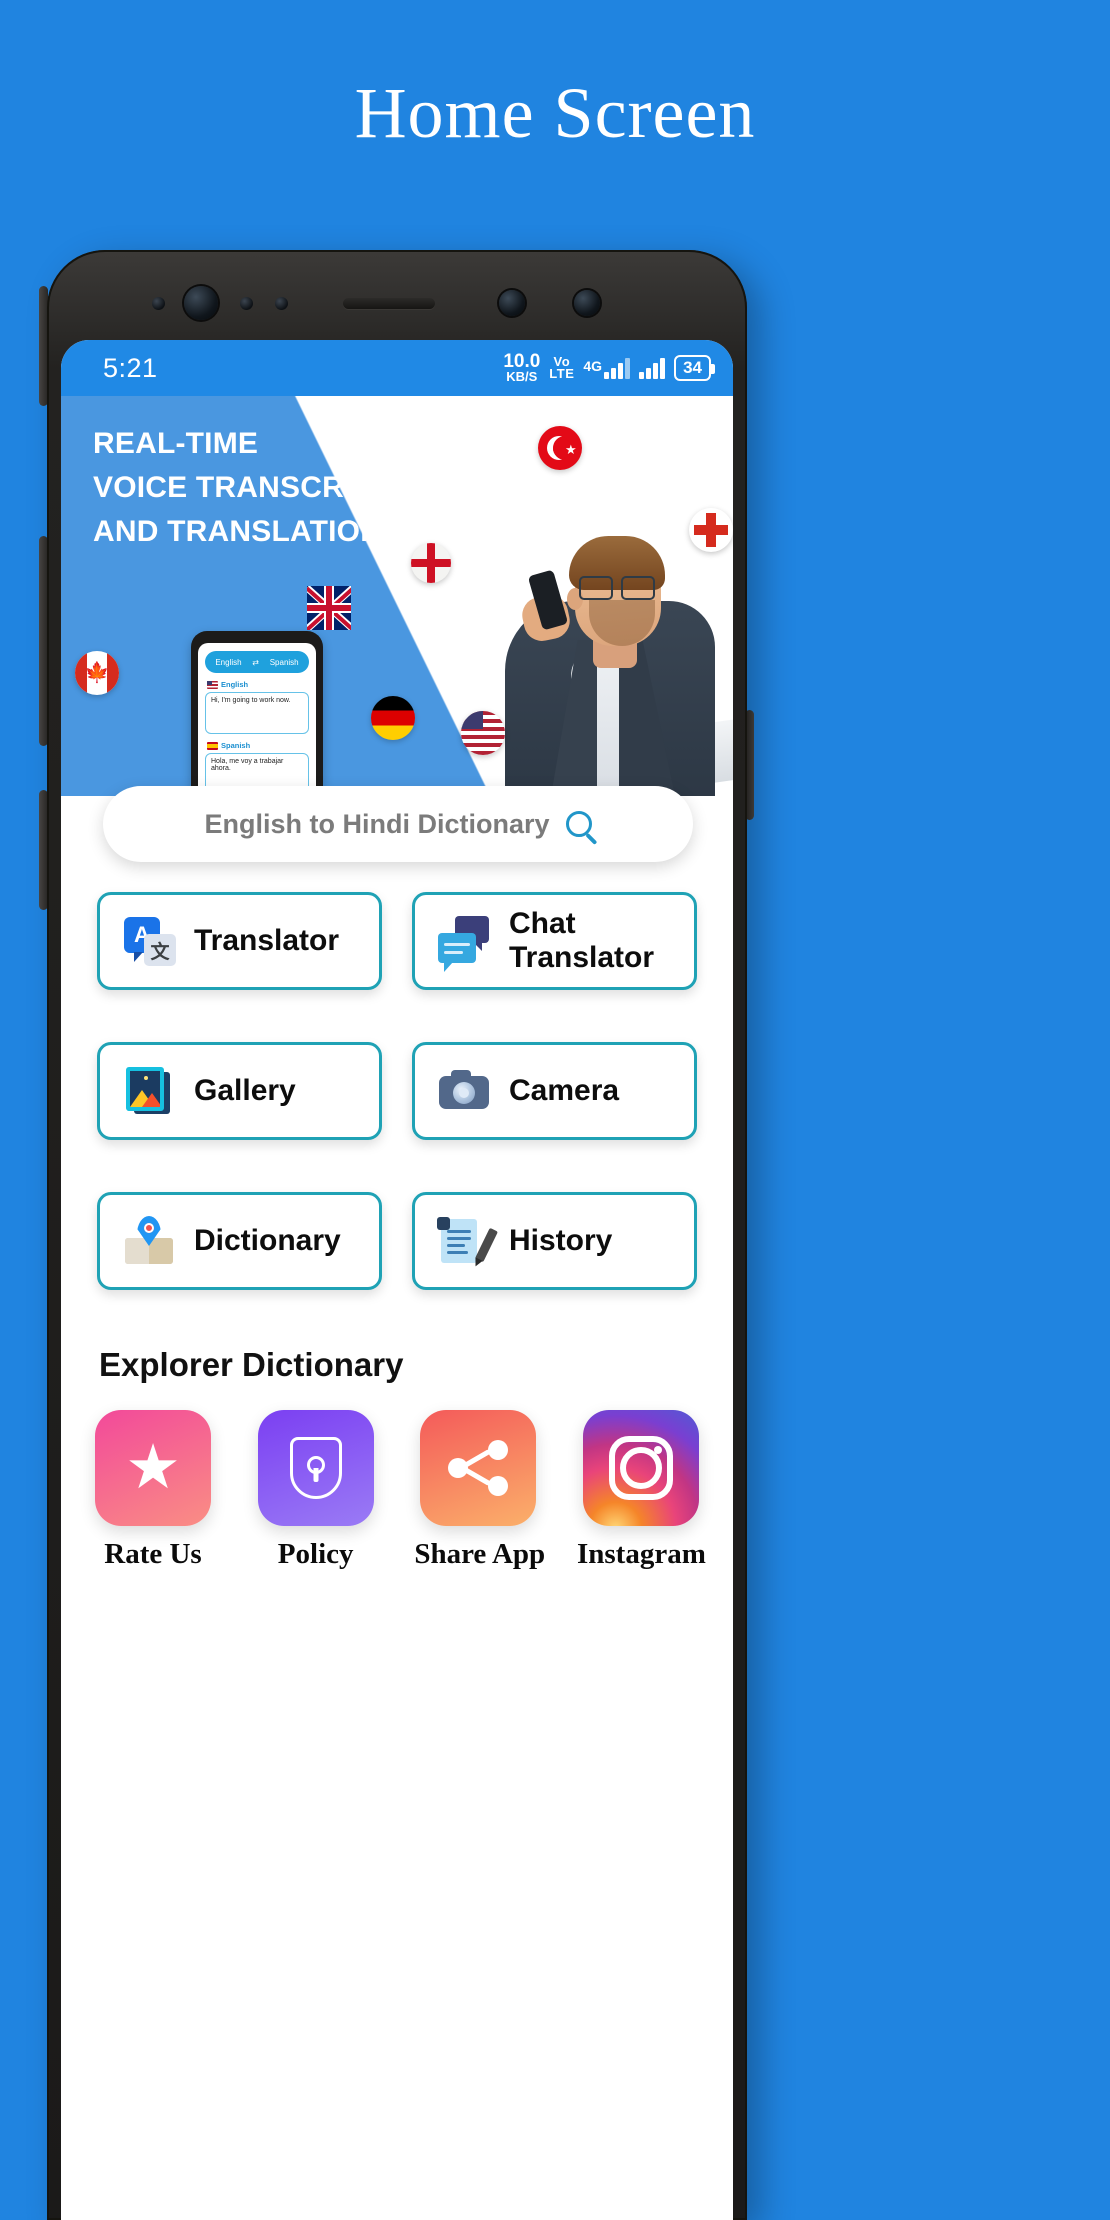 Image resolution: width=1110 pixels, height=2220 pixels. What do you see at coordinates (593, 365) in the screenshot?
I see `network-type-label: 4G` at bounding box center [593, 365].